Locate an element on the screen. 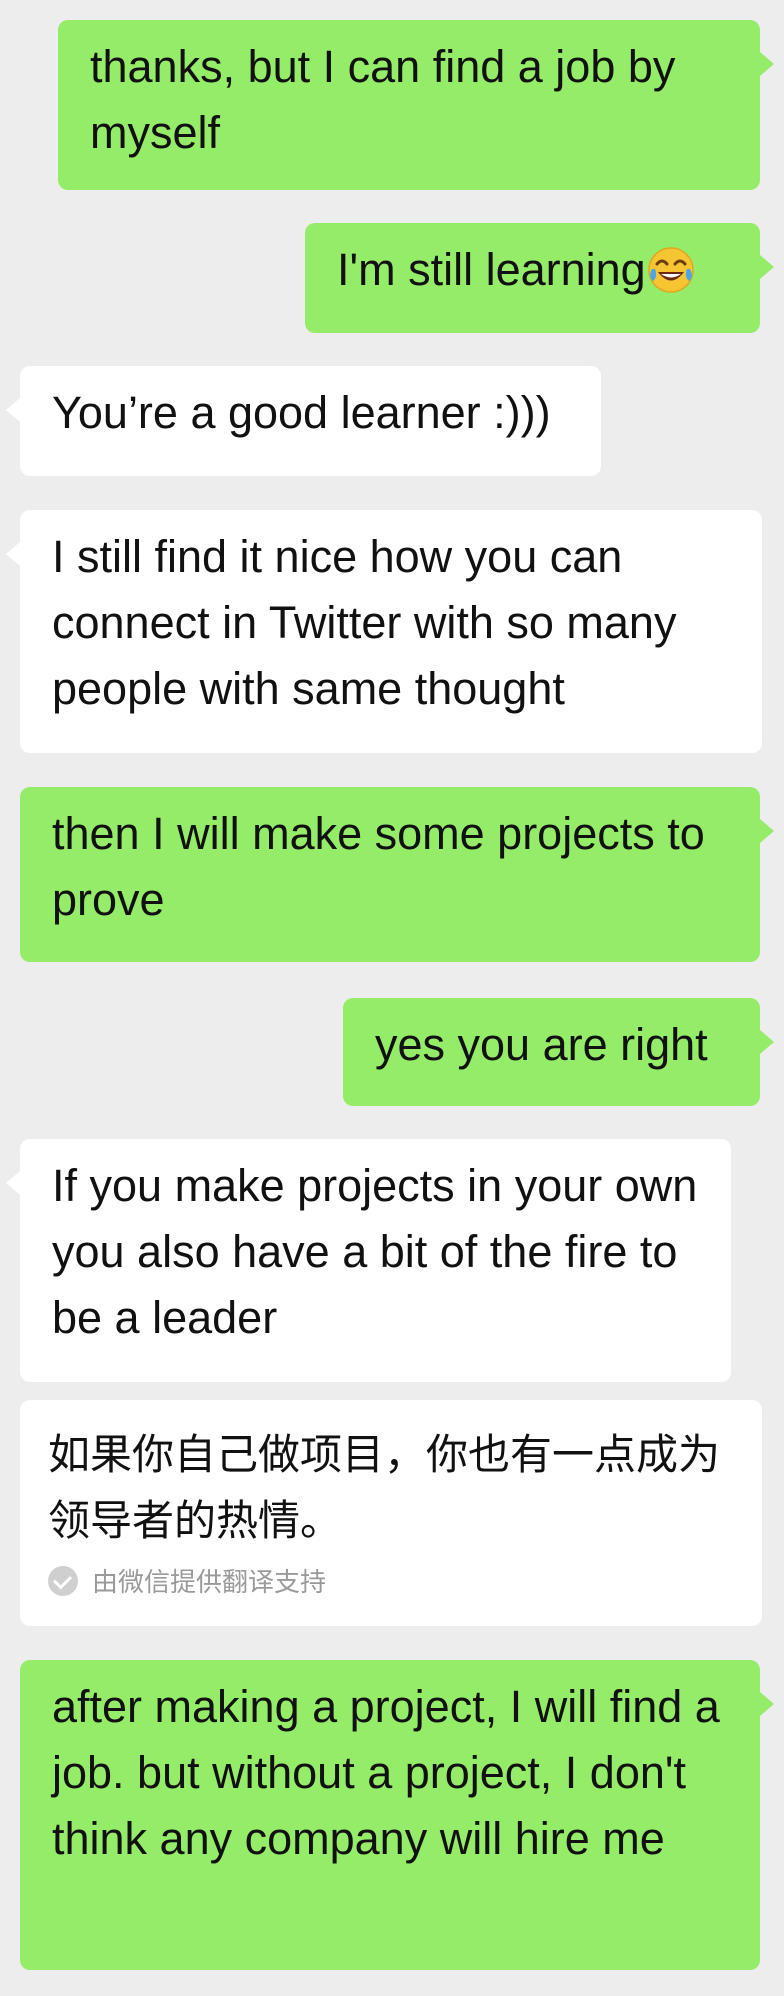 The height and width of the screenshot is (1996, 784). message-bubble-outgoing: thanks, but I can find a job by myself is located at coordinates (416, 105).